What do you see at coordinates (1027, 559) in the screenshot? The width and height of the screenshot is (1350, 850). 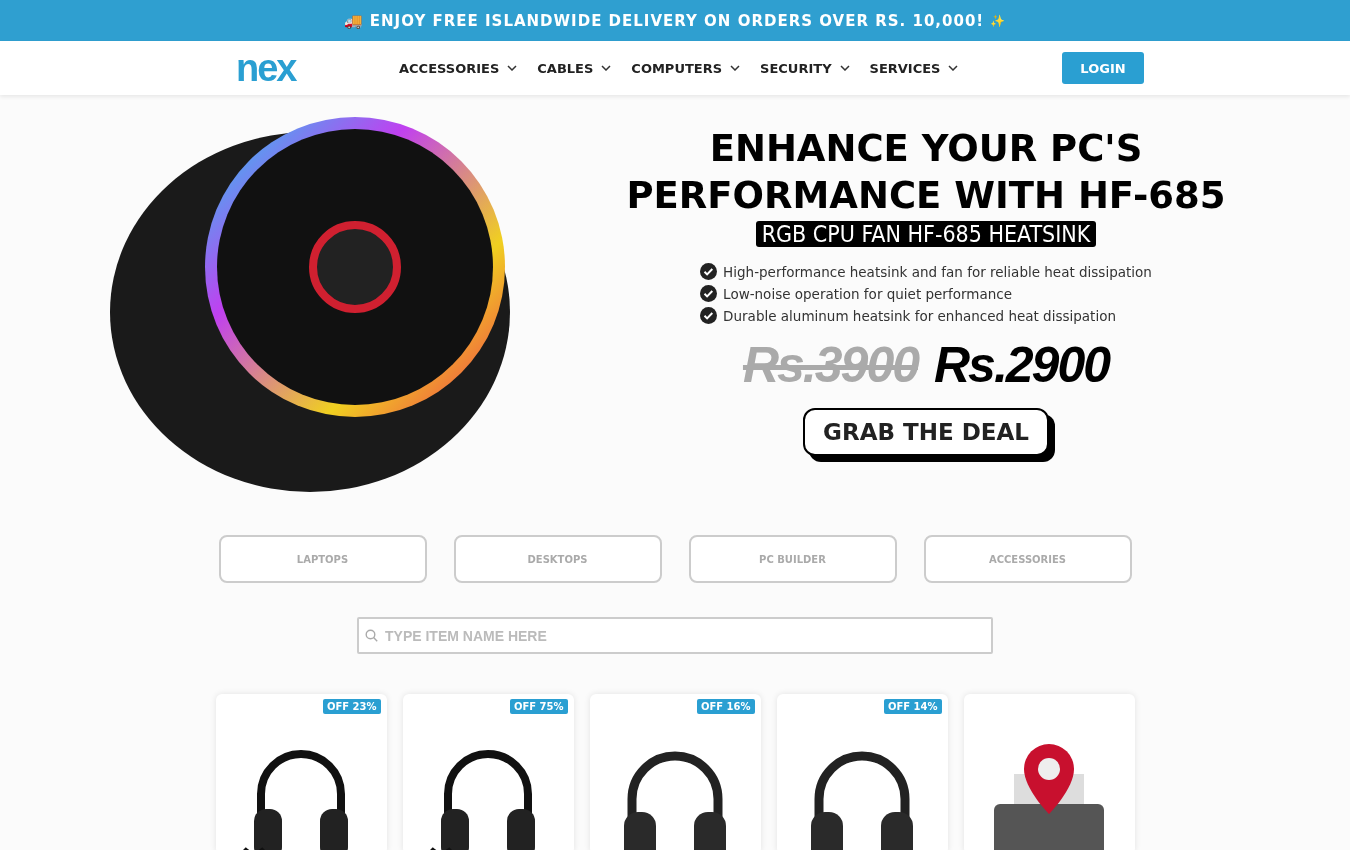 I see `category-button: ACCESSORIES` at bounding box center [1027, 559].